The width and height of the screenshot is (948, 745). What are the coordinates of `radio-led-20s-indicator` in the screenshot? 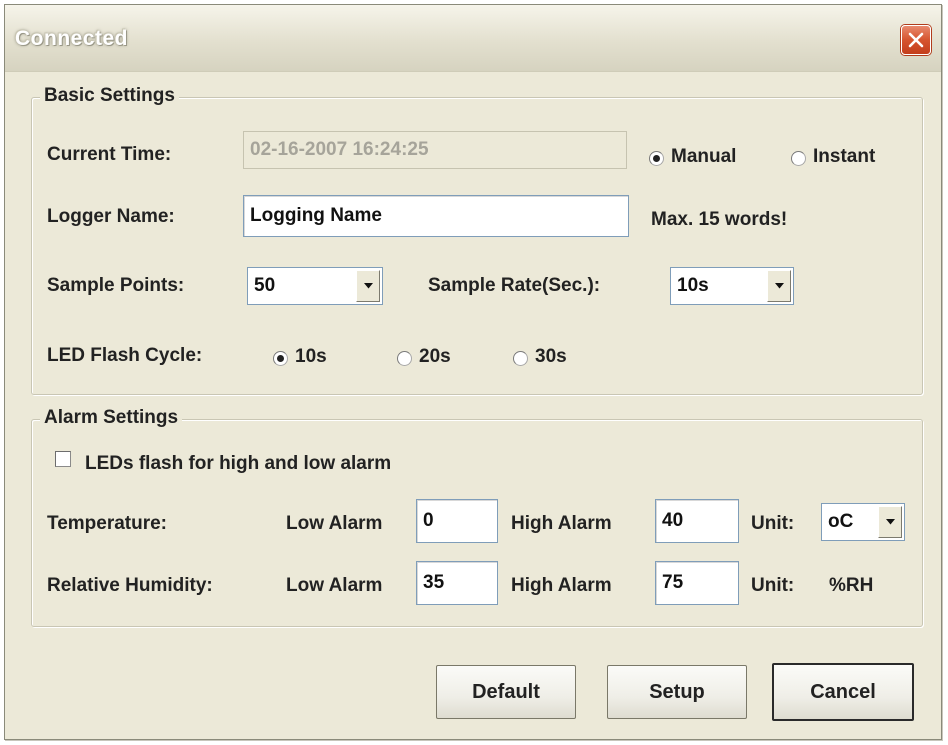 It's located at (404, 358).